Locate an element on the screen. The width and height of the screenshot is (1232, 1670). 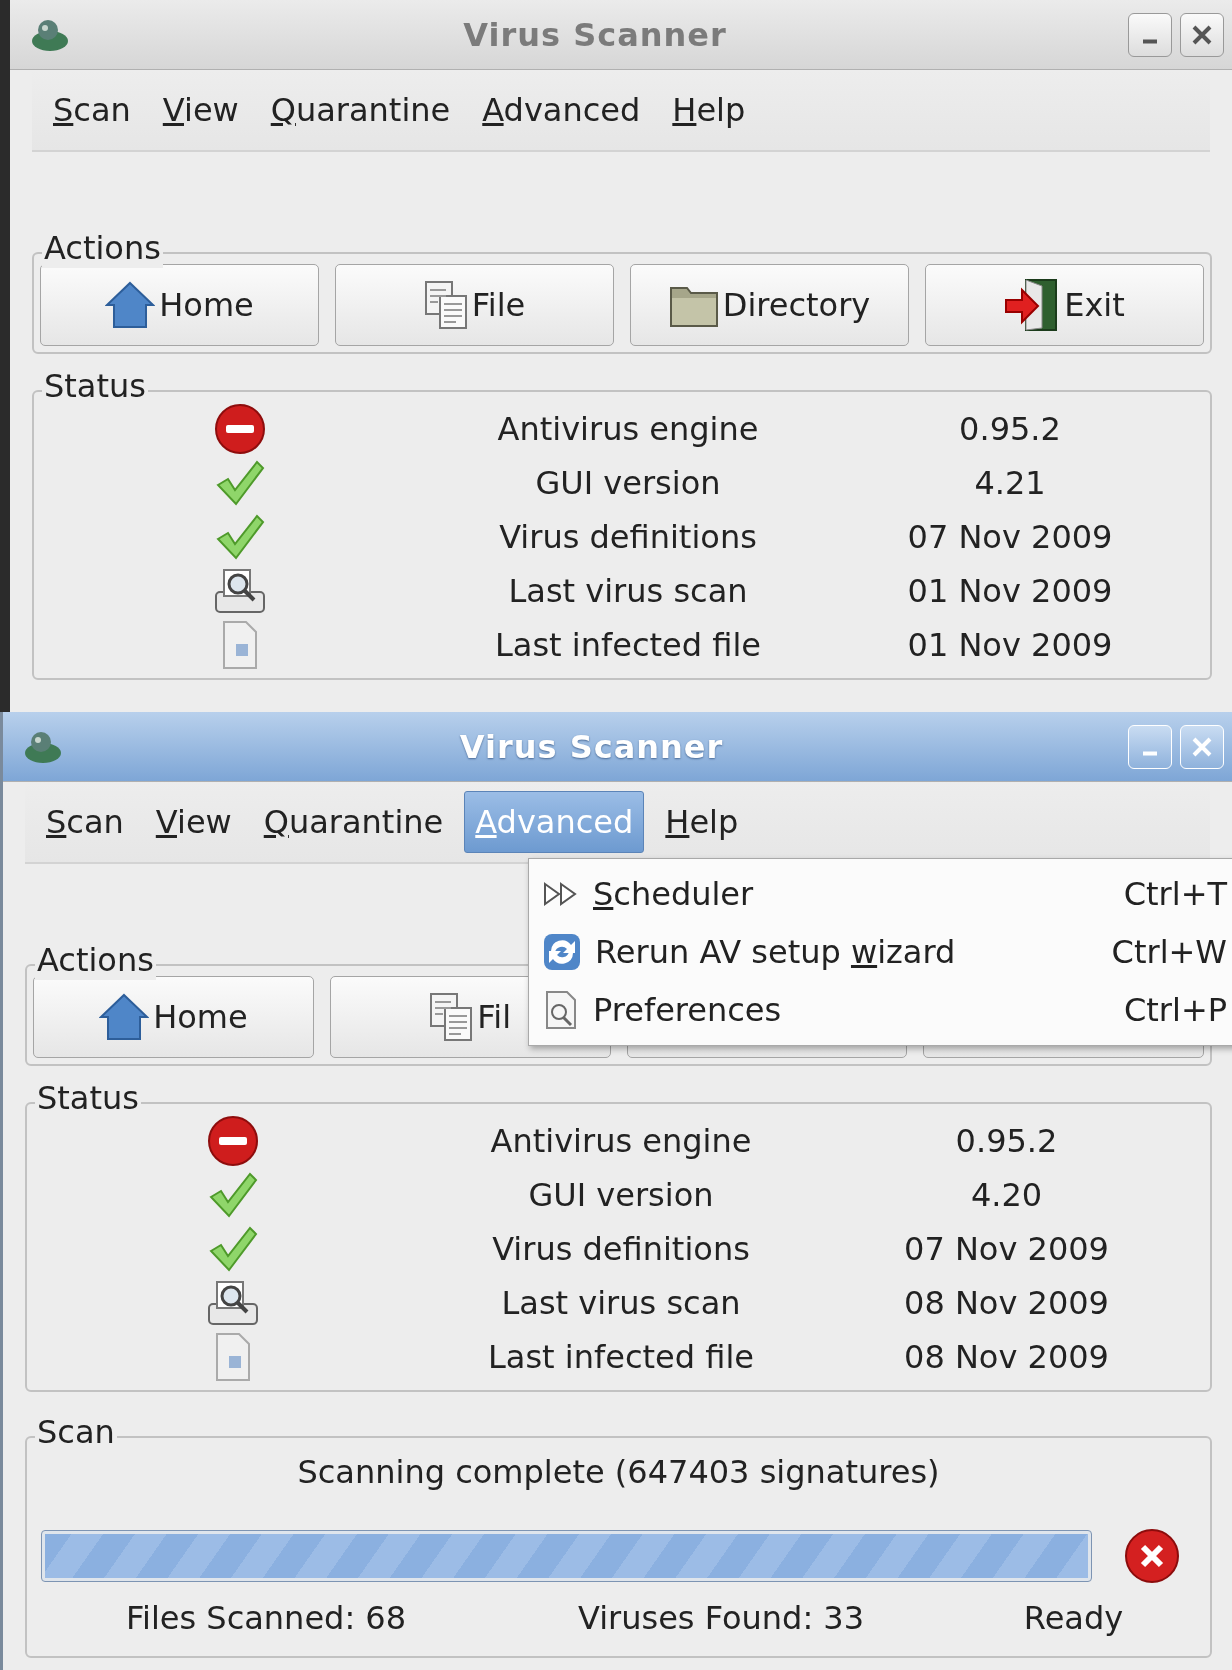
fast-forward-icon is located at coordinates (561, 894).